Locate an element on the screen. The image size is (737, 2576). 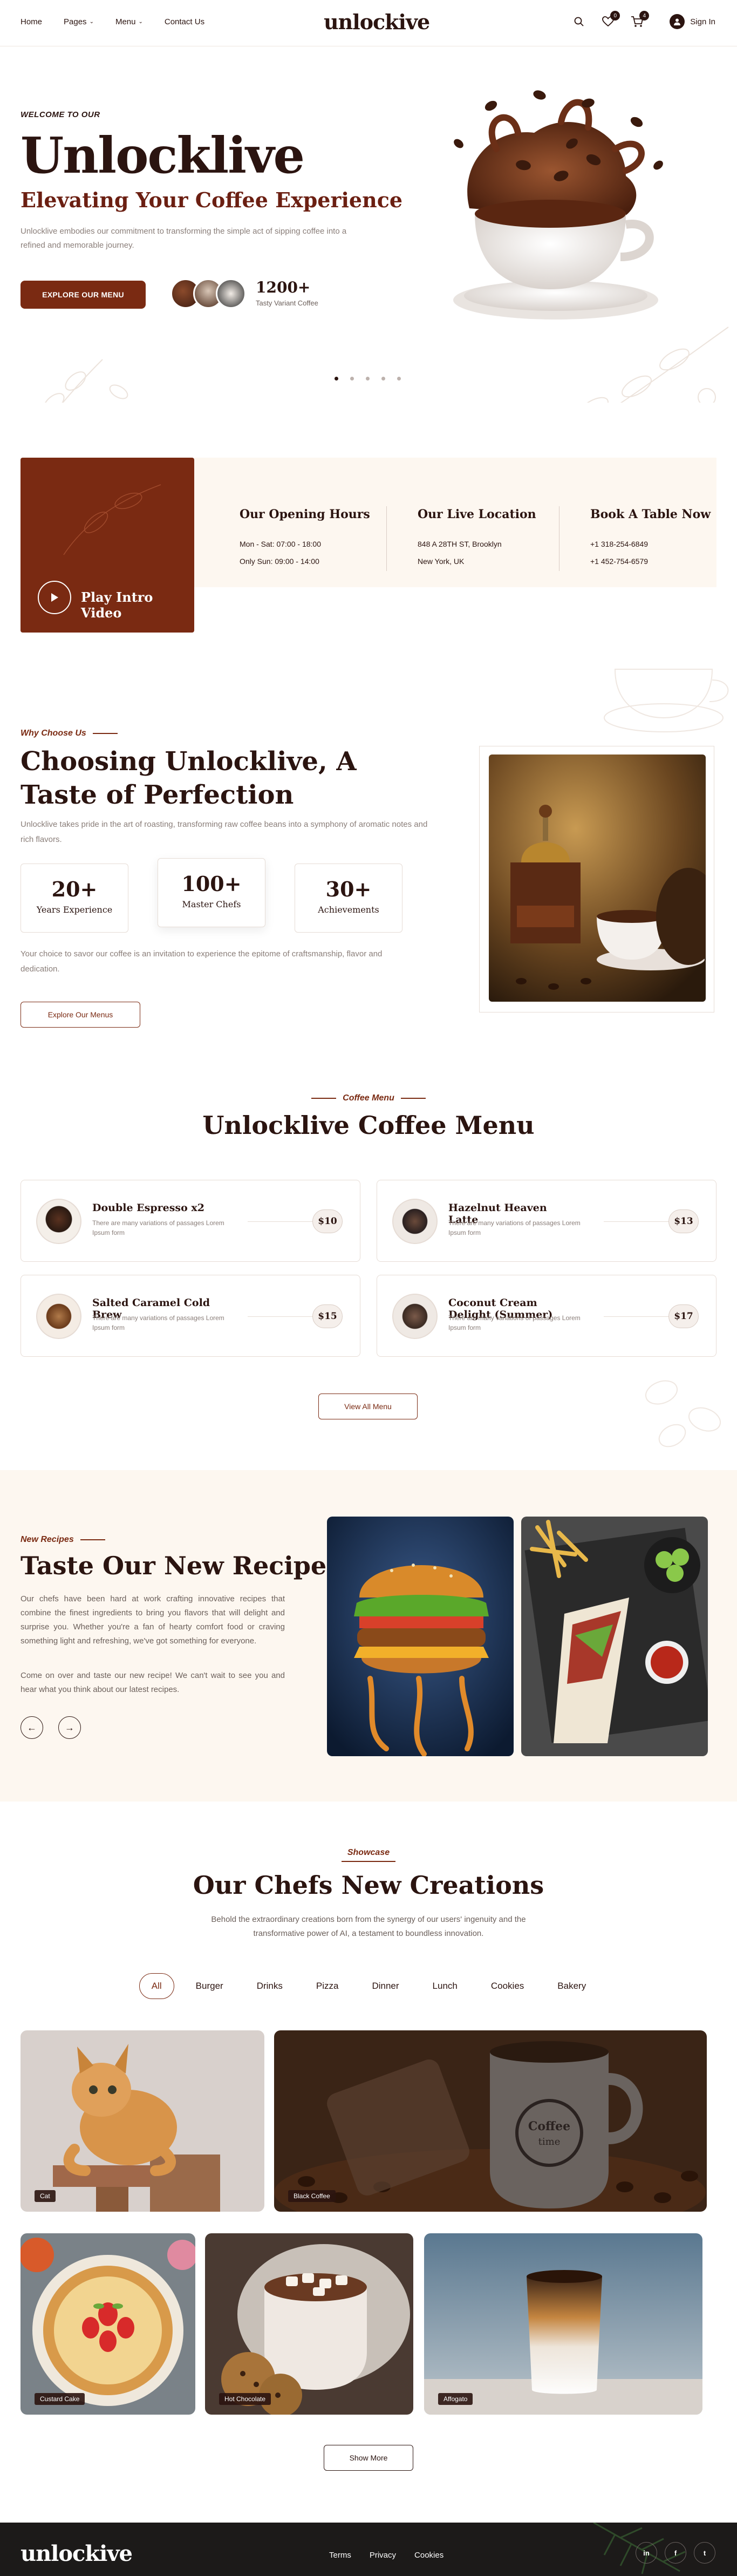
new-recipes-eyebrow: New Recipes is located at coordinates (63, 1540).